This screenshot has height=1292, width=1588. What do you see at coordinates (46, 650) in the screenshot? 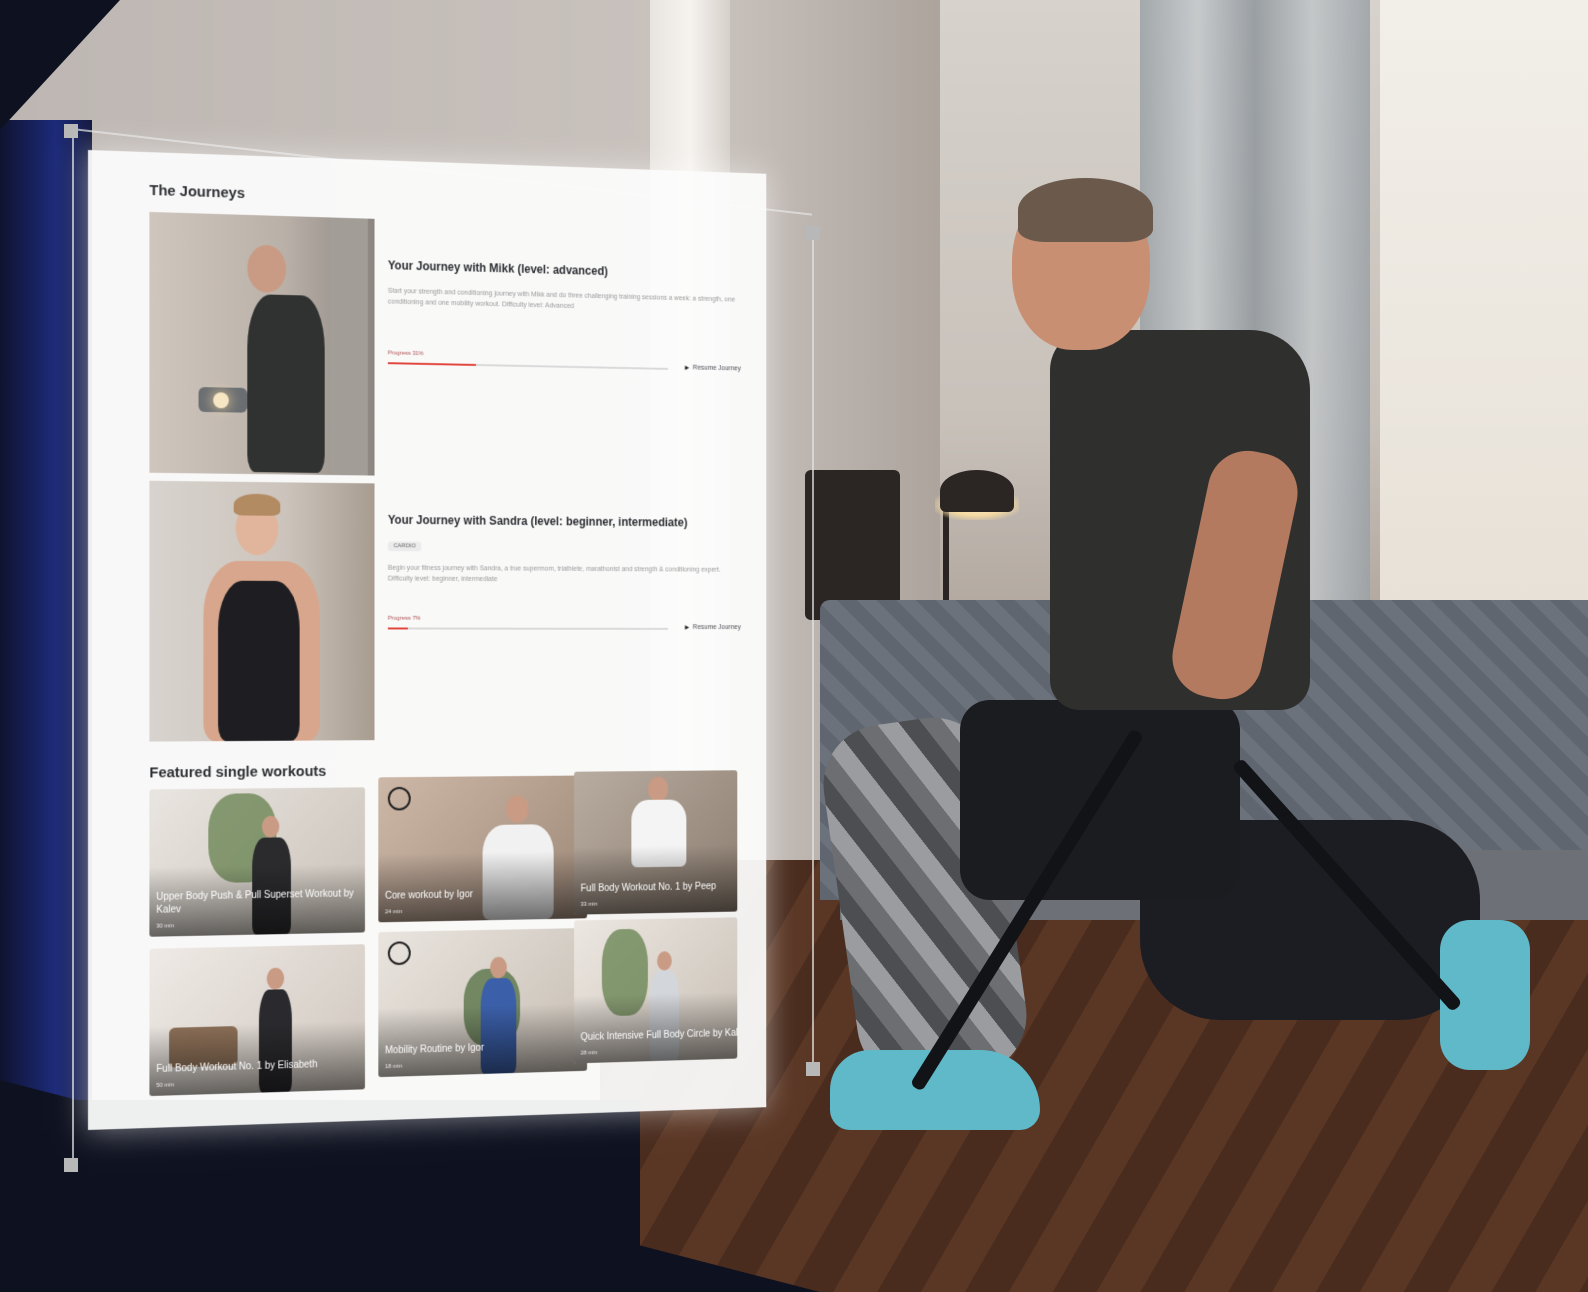
I see `left-dark-stripe` at bounding box center [46, 650].